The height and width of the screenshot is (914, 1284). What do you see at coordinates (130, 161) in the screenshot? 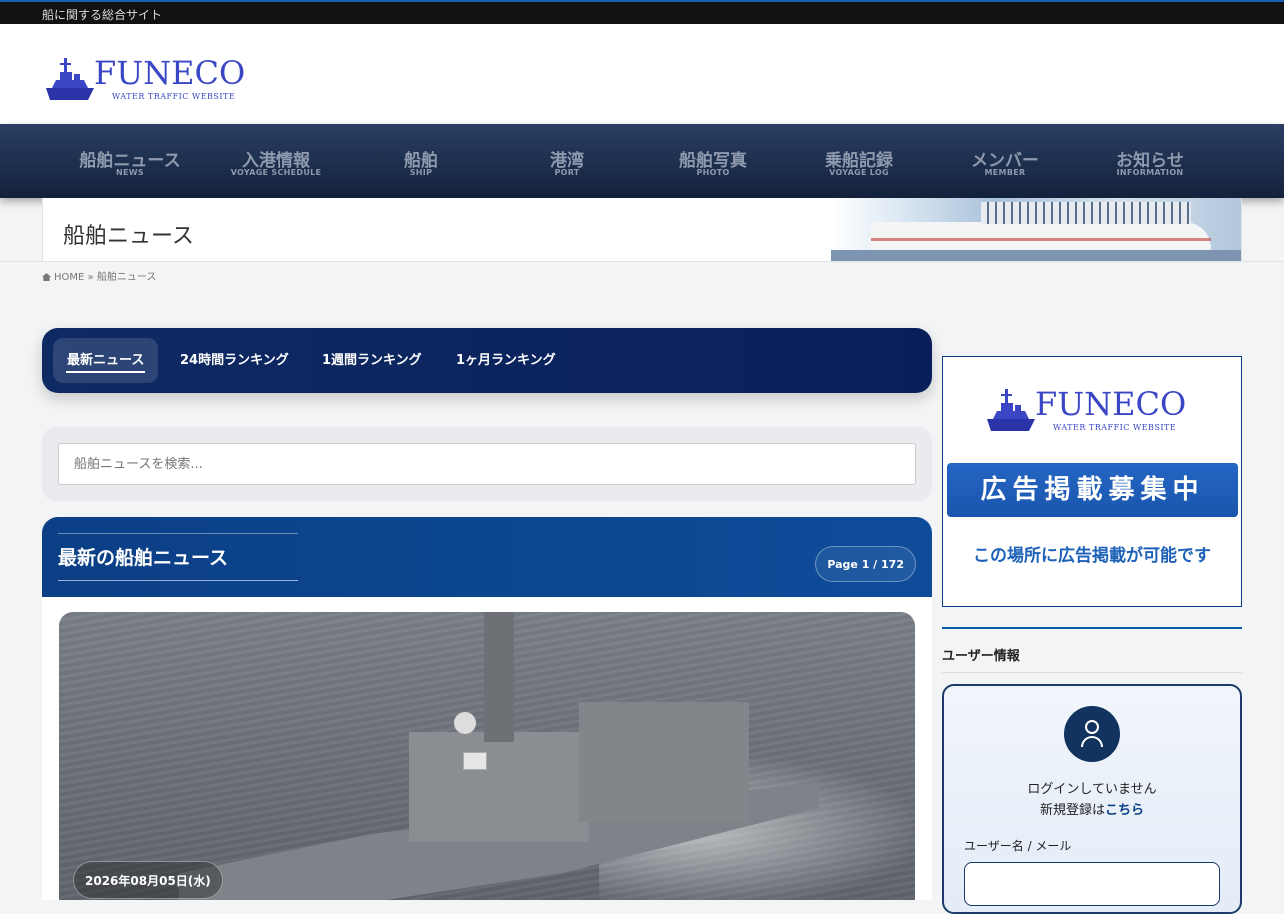
I see `nav-item-news: 船舶ニュース NEWS` at bounding box center [130, 161].